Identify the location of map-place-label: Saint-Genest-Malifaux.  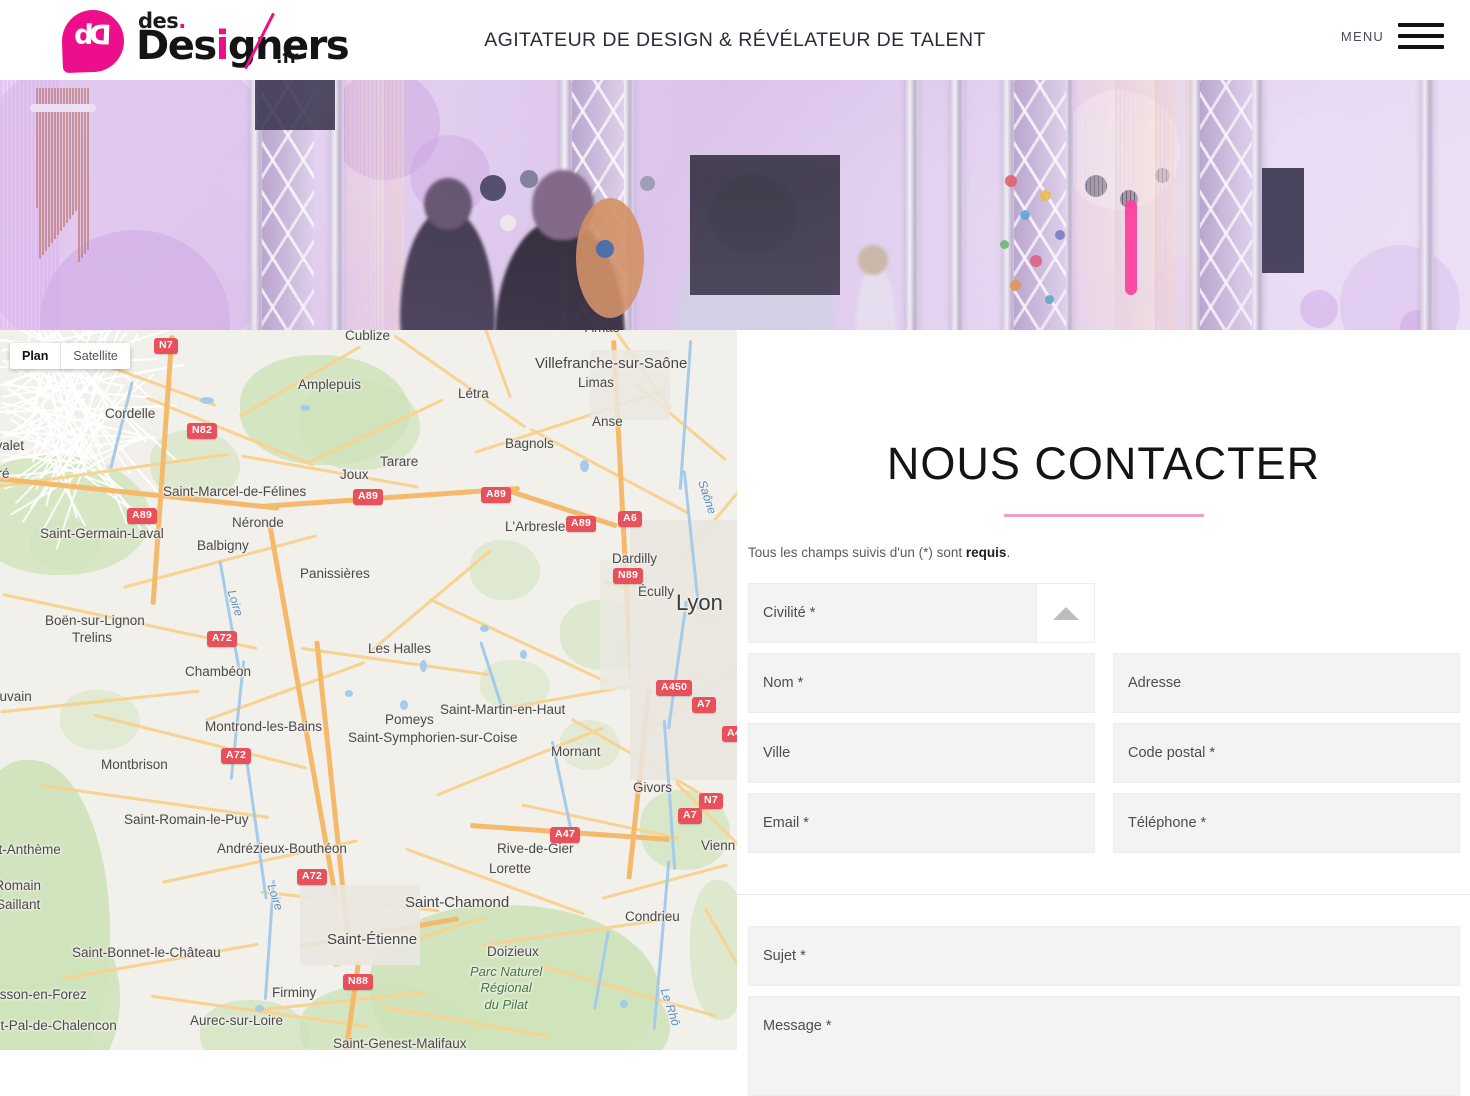
(400, 1043).